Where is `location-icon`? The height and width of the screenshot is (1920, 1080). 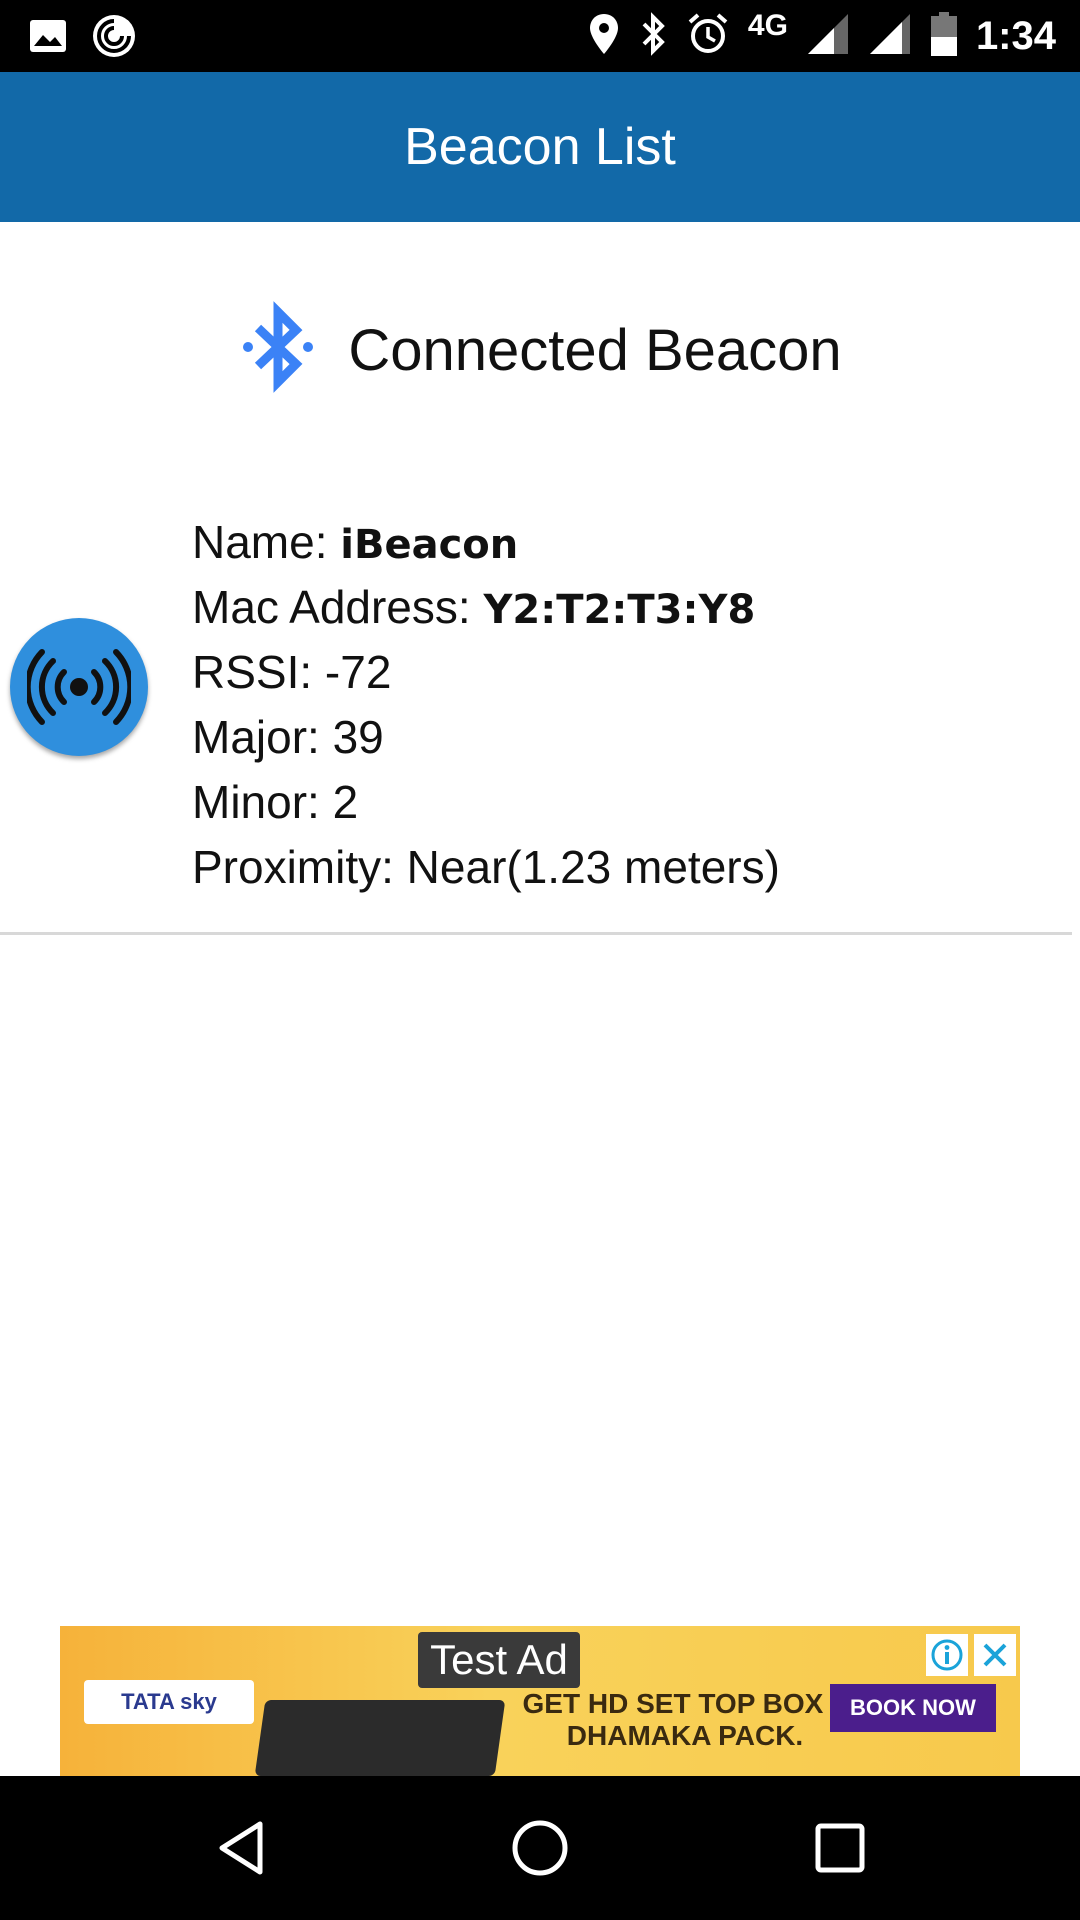 location-icon is located at coordinates (604, 36).